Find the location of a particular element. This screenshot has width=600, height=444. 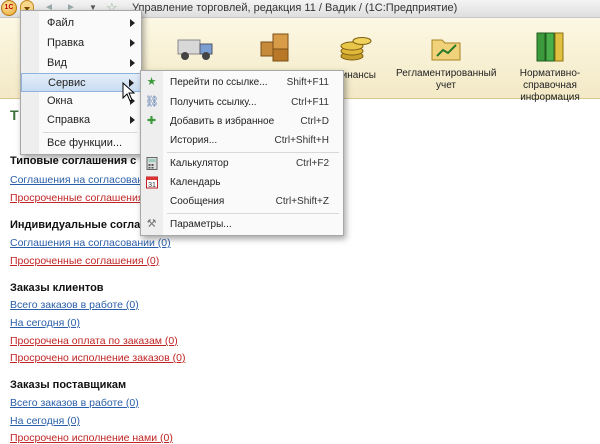

toolbar-item-label: Регламентированный учет is located at coordinates (446, 79).